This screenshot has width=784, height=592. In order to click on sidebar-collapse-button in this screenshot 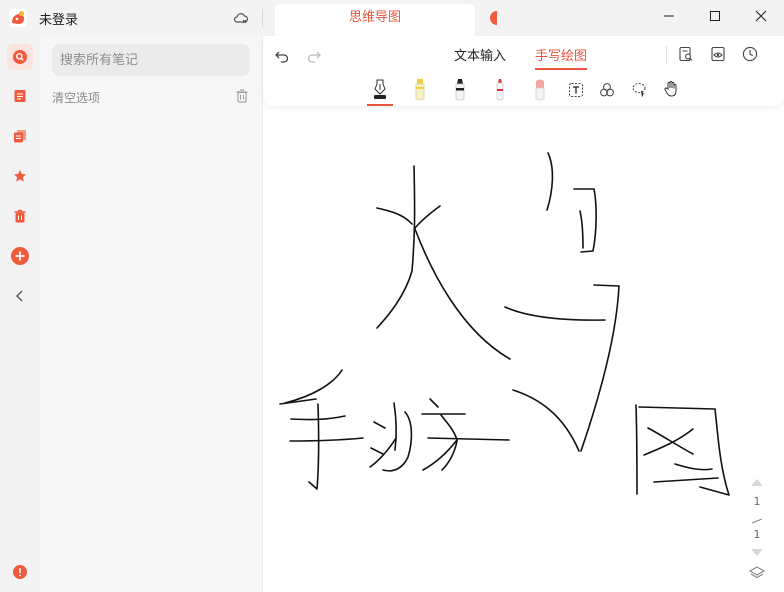, I will do `click(20, 296)`.